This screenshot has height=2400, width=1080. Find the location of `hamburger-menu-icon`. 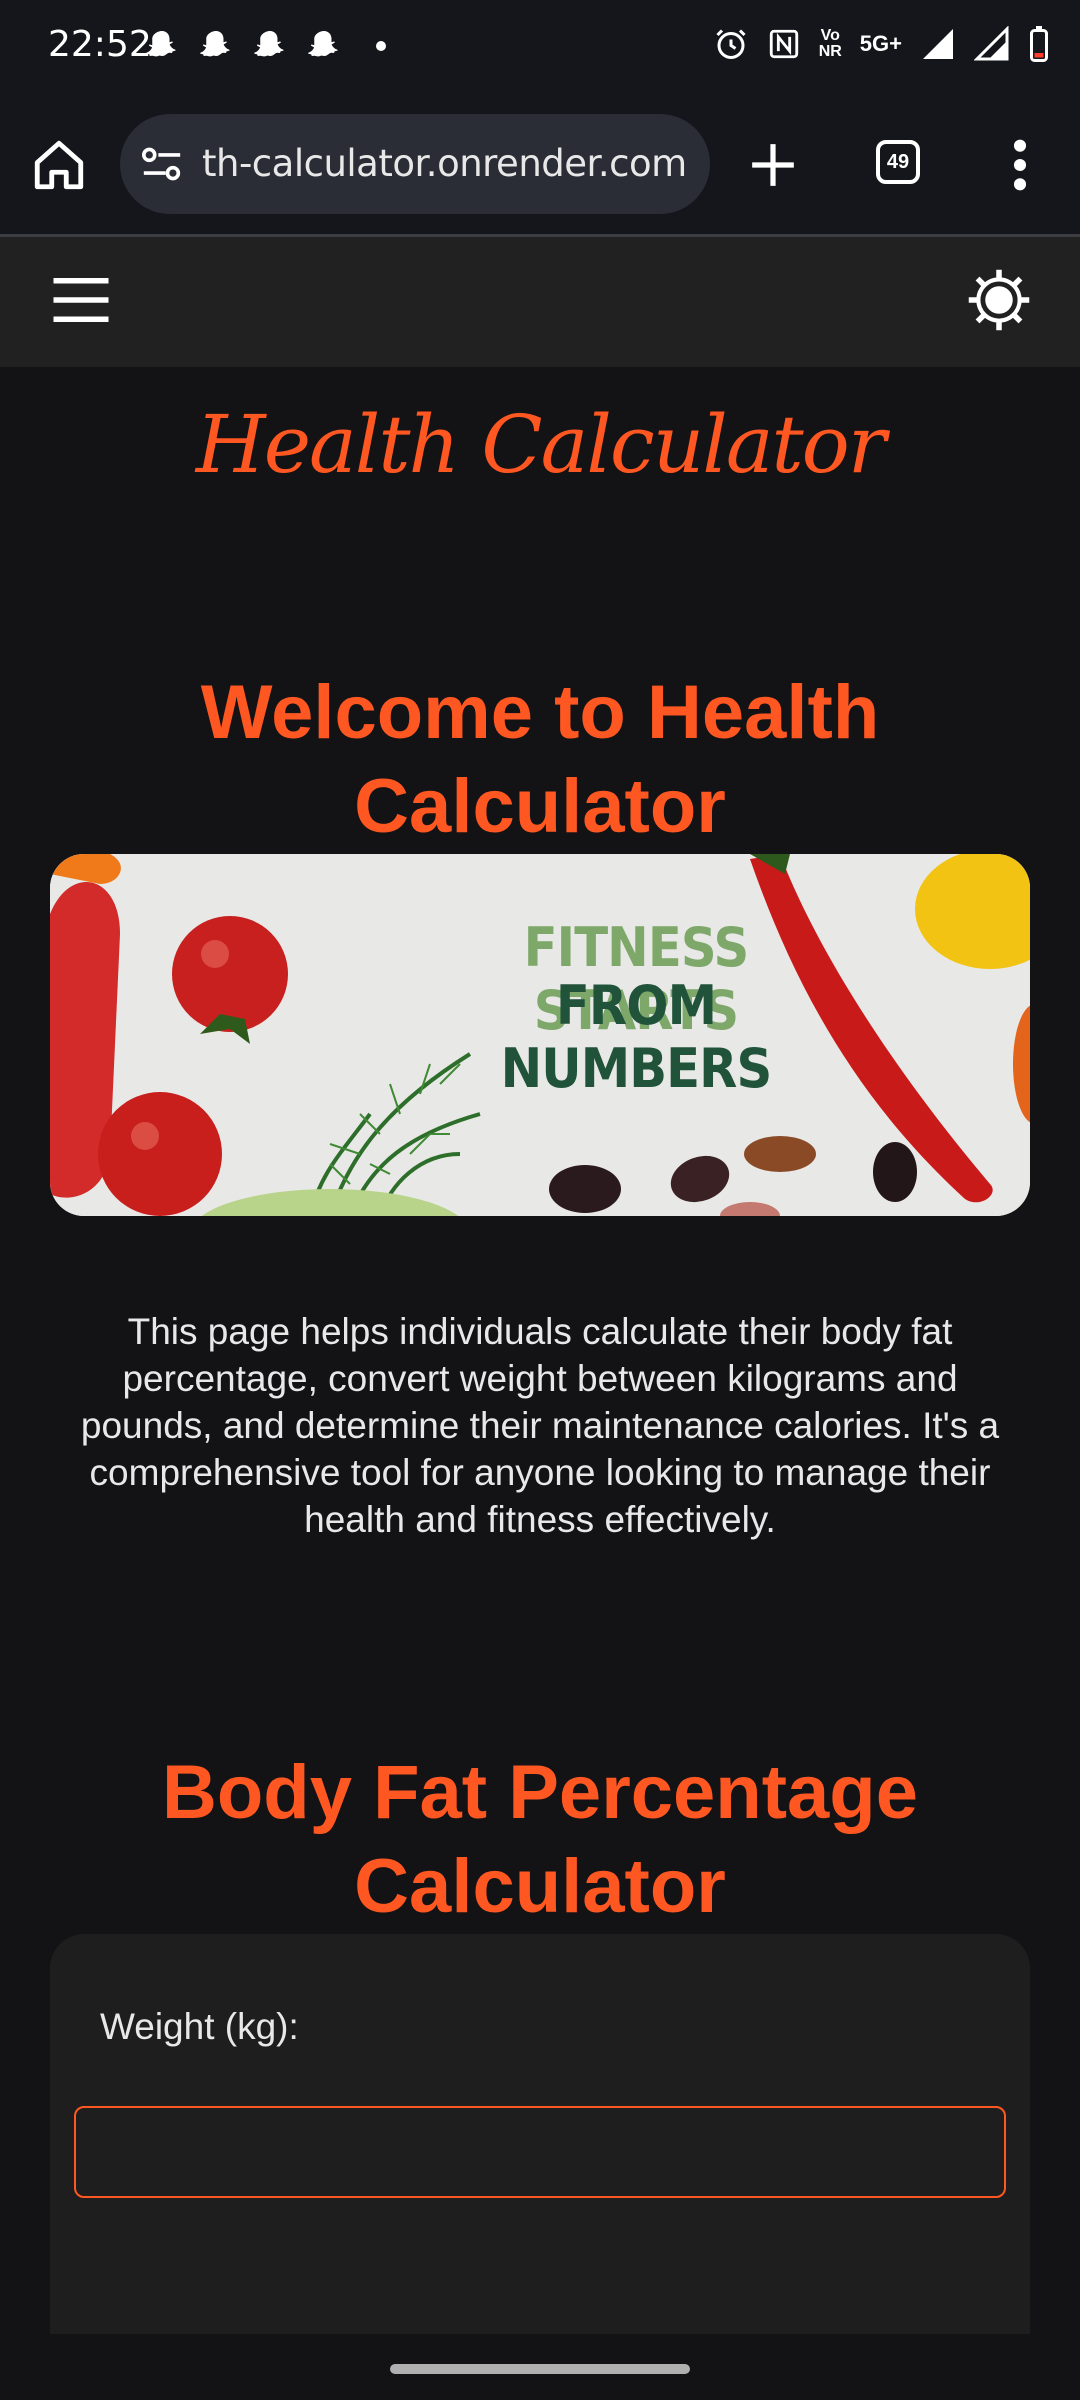

hamburger-menu-icon is located at coordinates (81, 300).